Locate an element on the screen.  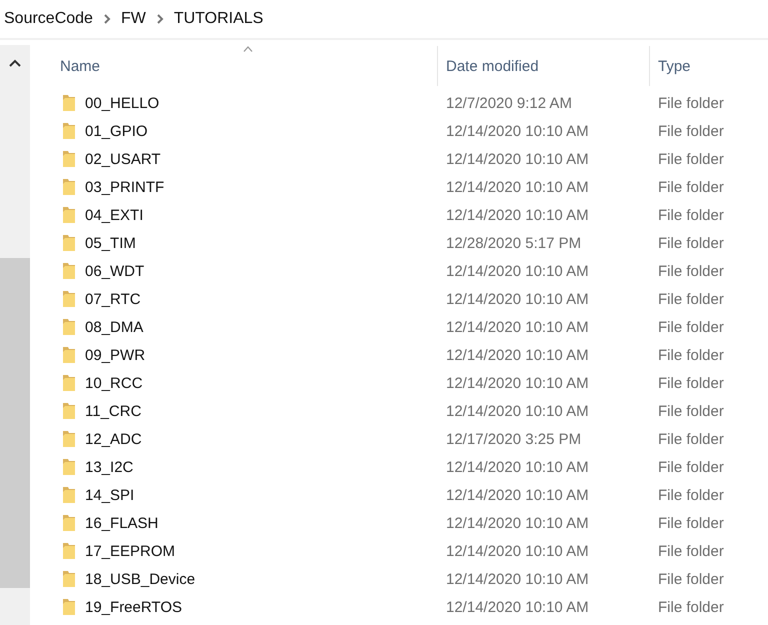
breadcrumb-item: SourceCode is located at coordinates (48, 19).